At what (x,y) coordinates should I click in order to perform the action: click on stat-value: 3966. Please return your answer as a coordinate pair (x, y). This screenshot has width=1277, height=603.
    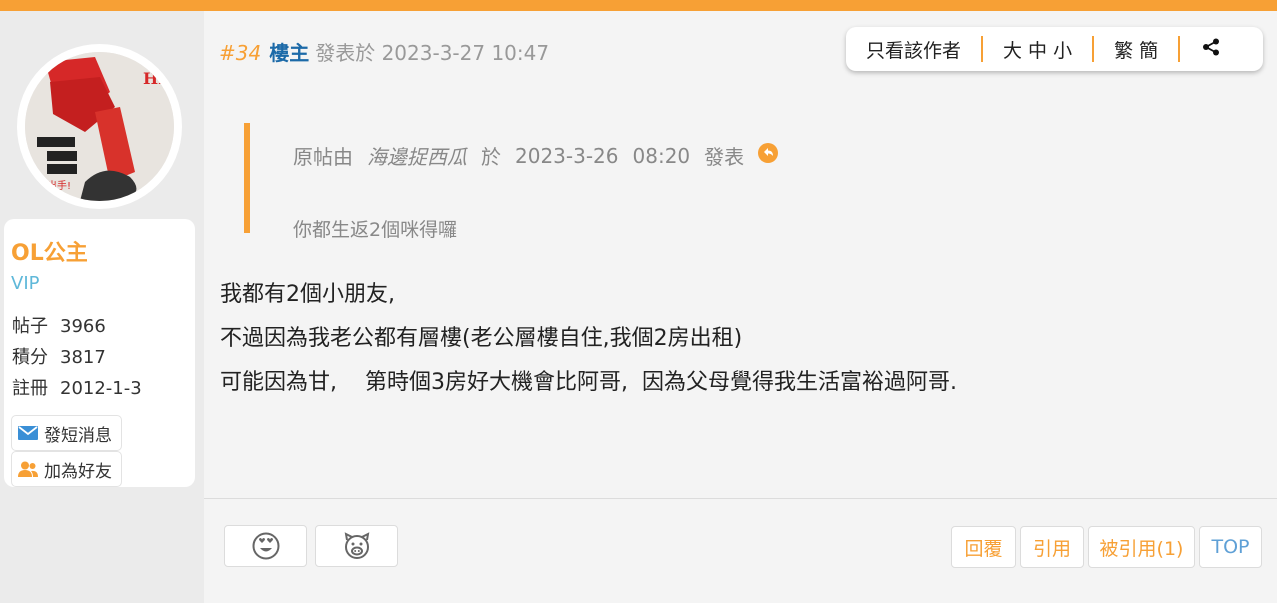
    Looking at the image, I should click on (83, 326).